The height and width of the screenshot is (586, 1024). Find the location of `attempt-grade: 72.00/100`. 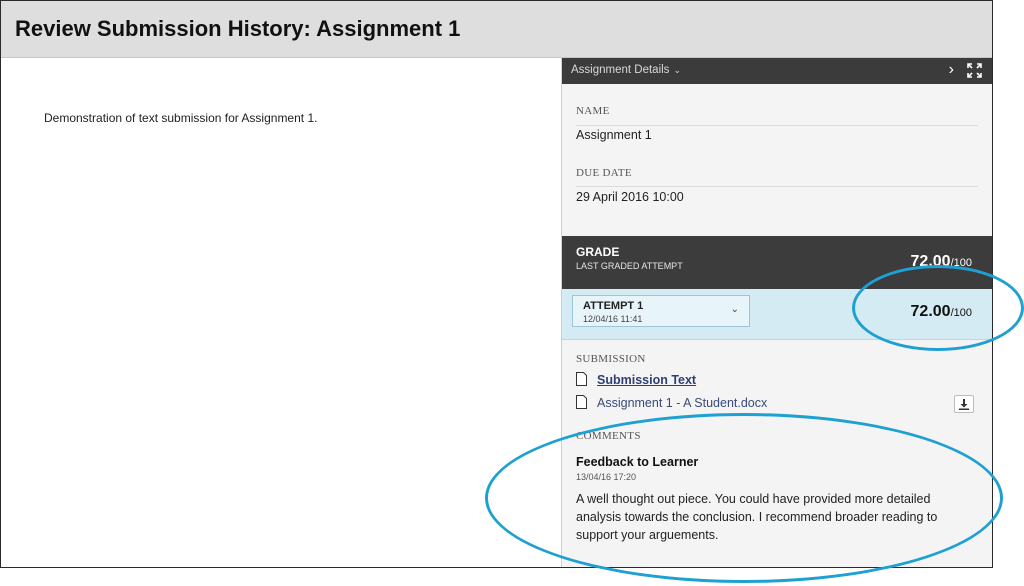

attempt-grade: 72.00/100 is located at coordinates (941, 312).